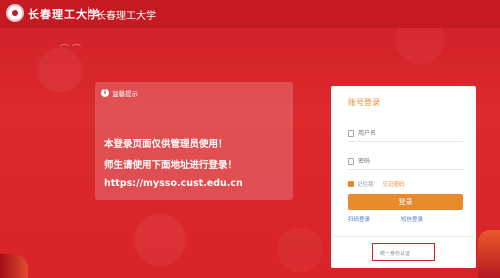 This screenshot has height=278, width=500. What do you see at coordinates (126, 14) in the screenshot?
I see `university-home-link: 长春理工大学` at bounding box center [126, 14].